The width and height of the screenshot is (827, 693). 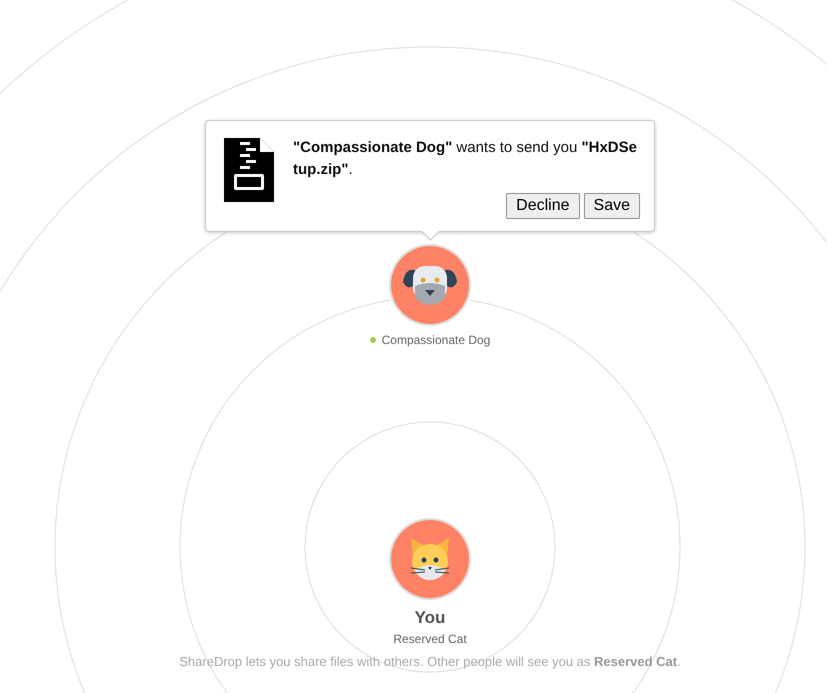 I want to click on decline-button: Decline, so click(x=543, y=206).